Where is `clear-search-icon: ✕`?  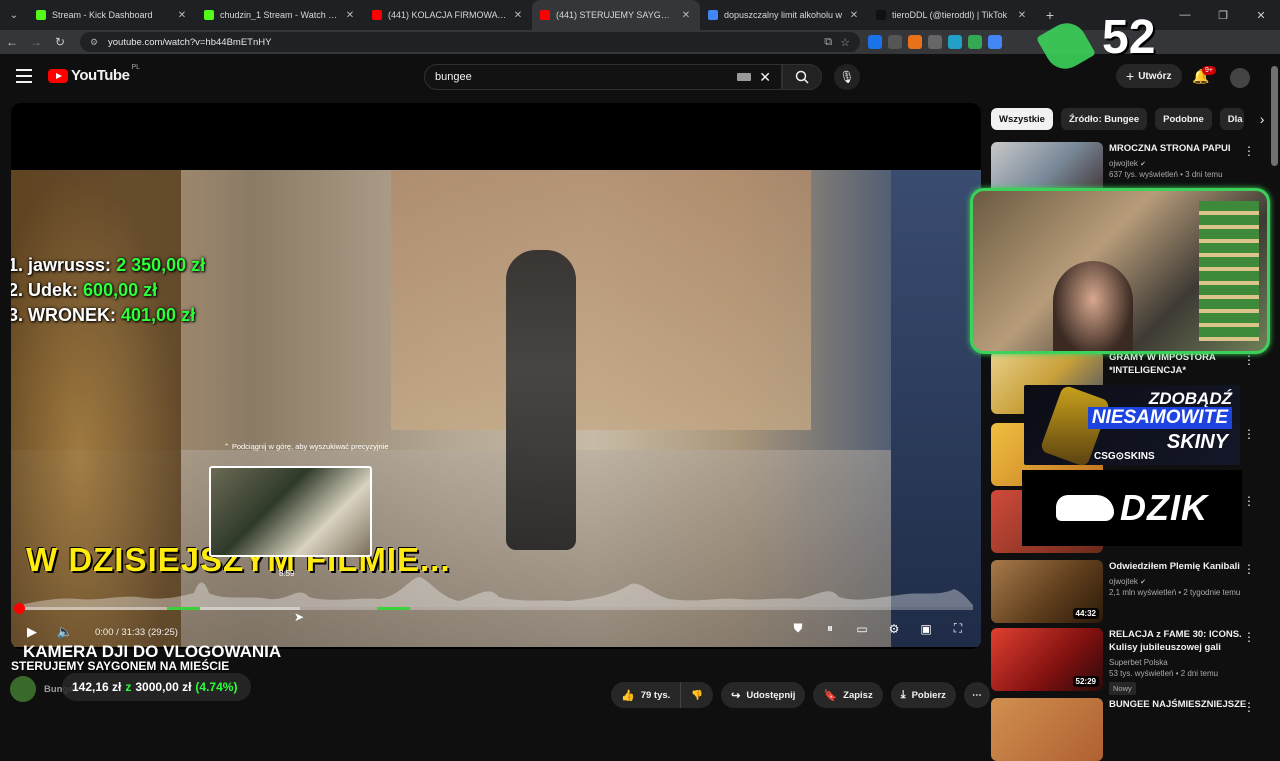
clear-search-icon: ✕ is located at coordinates (765, 77).